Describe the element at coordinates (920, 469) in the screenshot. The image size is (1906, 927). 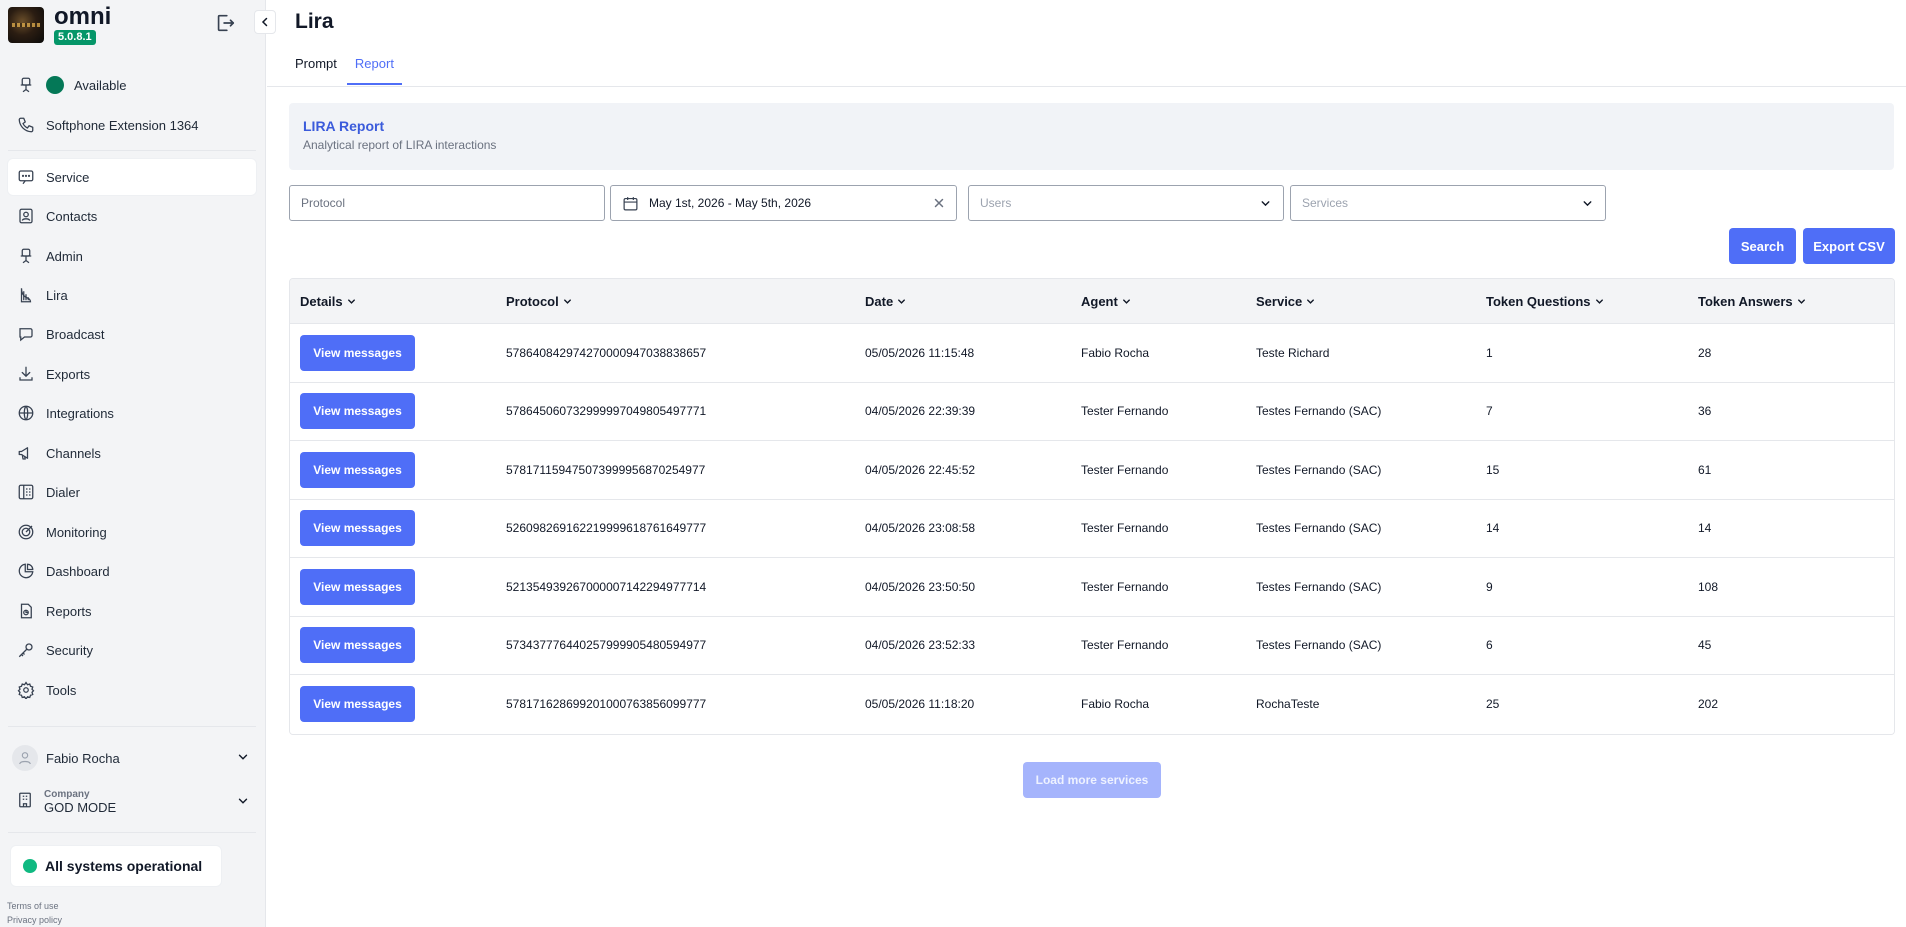
I see `date-cell: 04/05/2026 22:45:52` at that location.